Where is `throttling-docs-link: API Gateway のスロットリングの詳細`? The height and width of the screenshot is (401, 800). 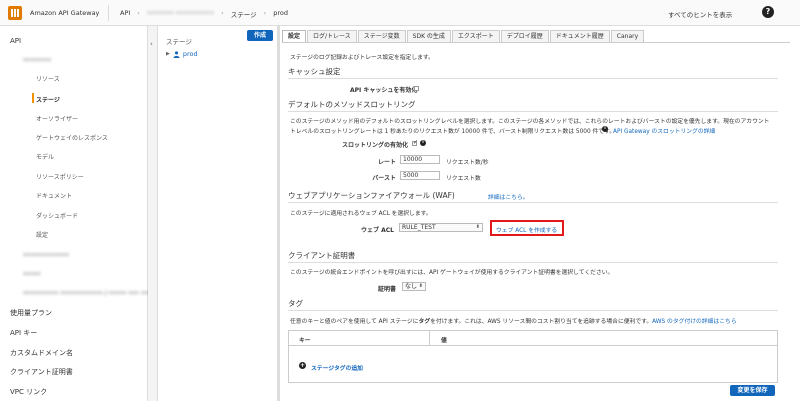 throttling-docs-link: API Gateway のスロットリングの詳細 is located at coordinates (664, 130).